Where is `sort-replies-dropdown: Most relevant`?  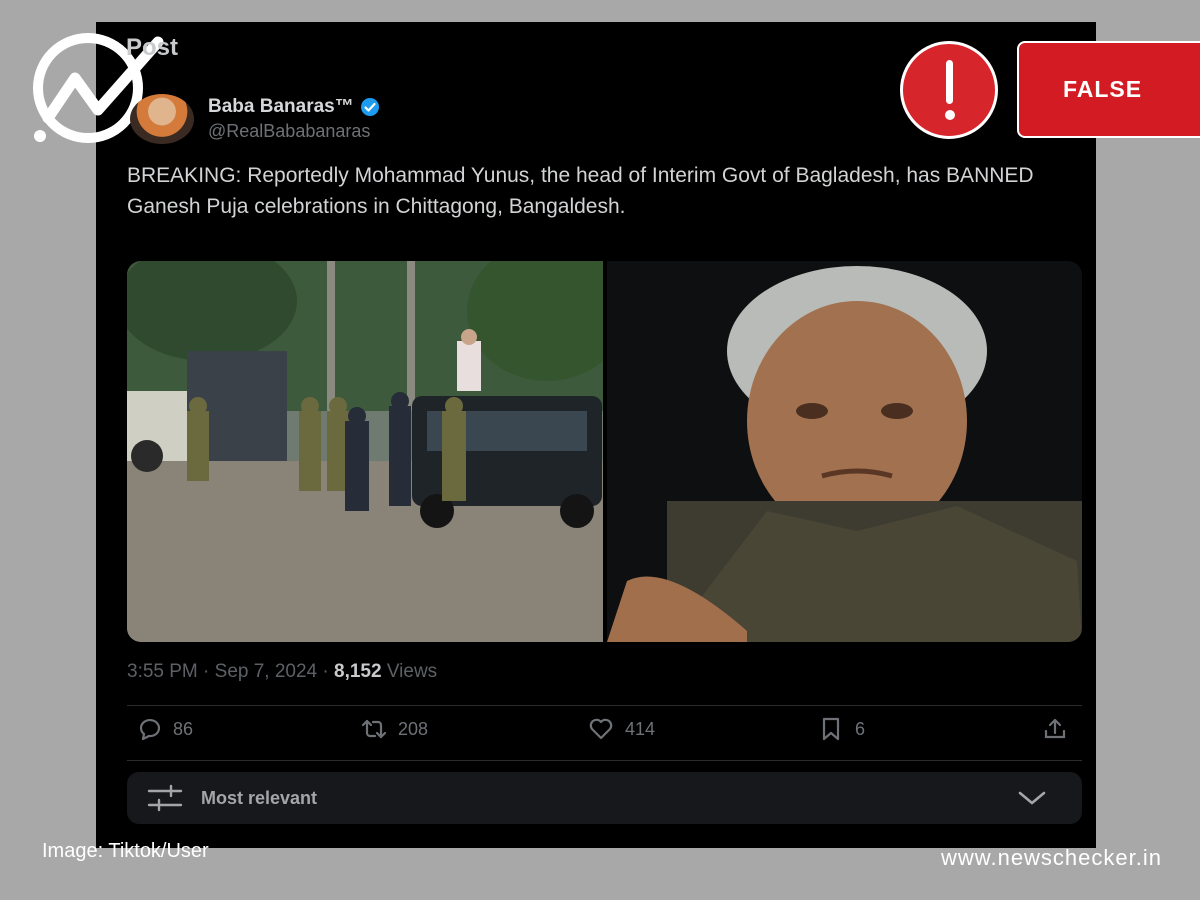 sort-replies-dropdown: Most relevant is located at coordinates (604, 798).